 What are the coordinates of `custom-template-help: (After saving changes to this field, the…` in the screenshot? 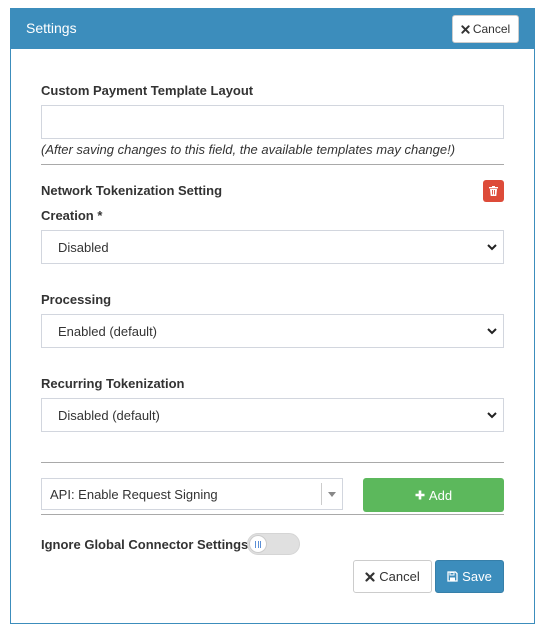 It's located at (248, 149).